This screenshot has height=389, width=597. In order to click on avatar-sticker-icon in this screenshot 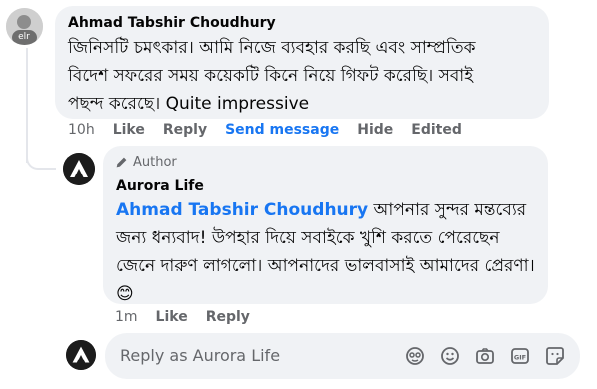, I will do `click(415, 356)`.